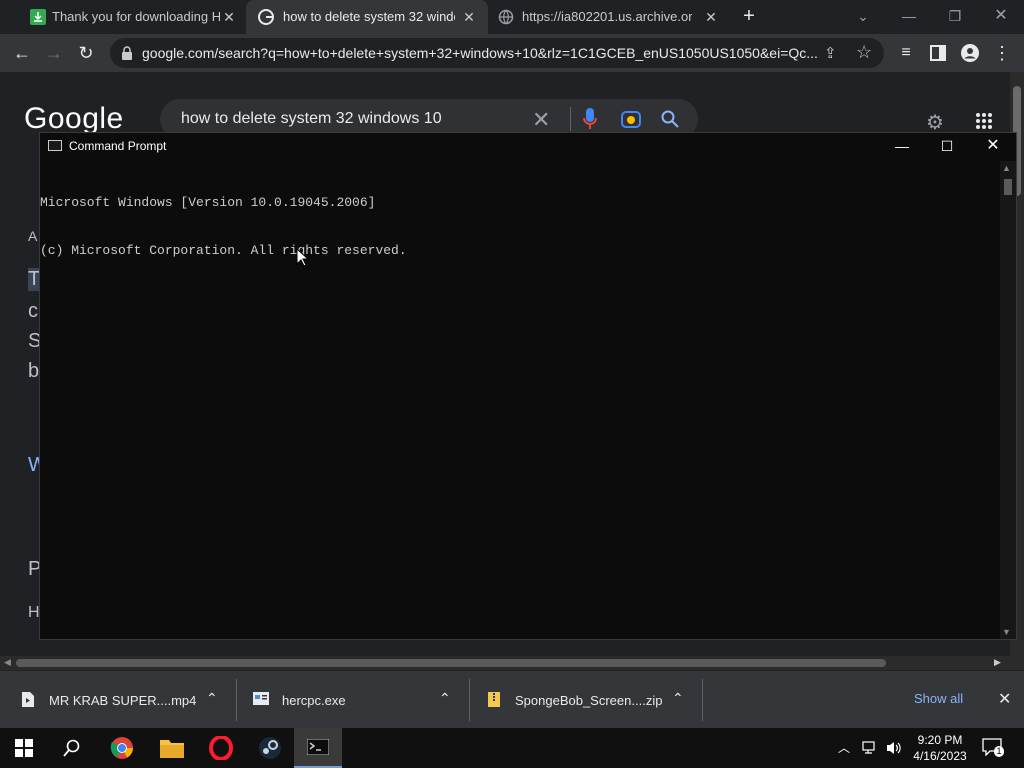 The height and width of the screenshot is (768, 1024). What do you see at coordinates (54, 53) in the screenshot?
I see `forward-arrow-icon: →` at bounding box center [54, 53].